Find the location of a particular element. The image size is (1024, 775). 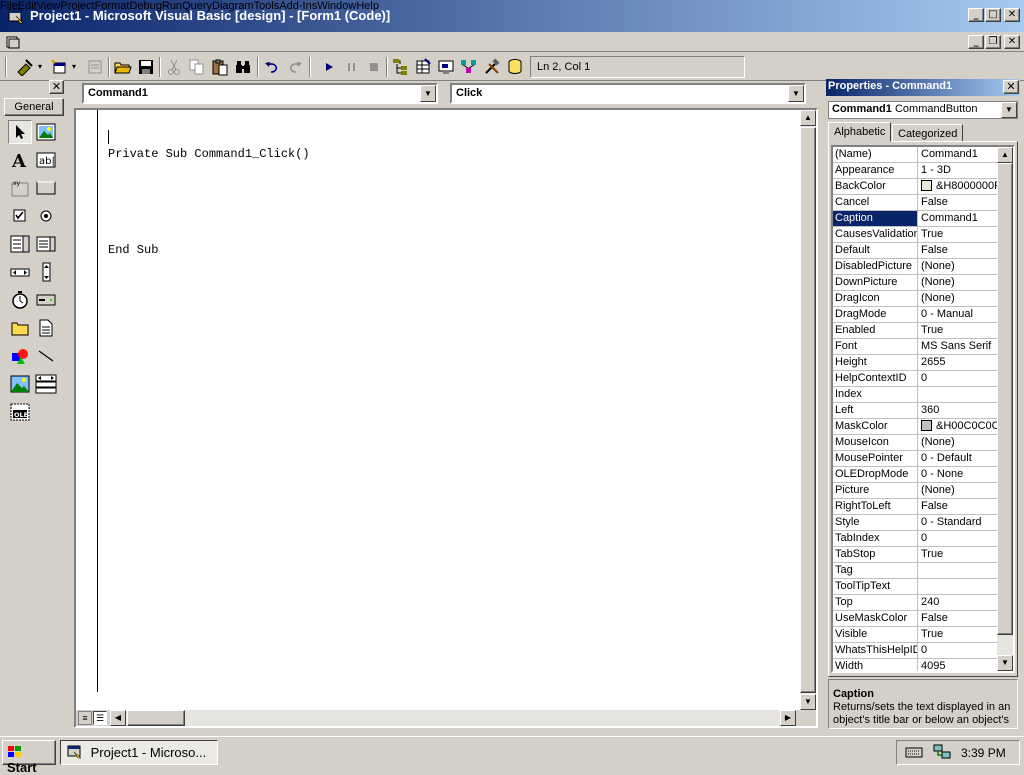

save-project-button is located at coordinates (146, 67).